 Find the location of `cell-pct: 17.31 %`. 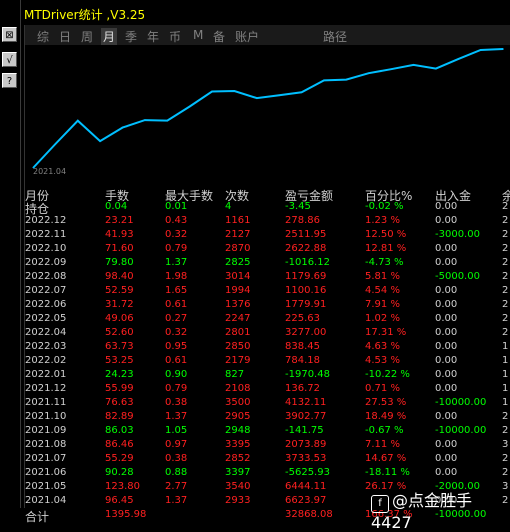

cell-pct: 17.31 % is located at coordinates (386, 332).